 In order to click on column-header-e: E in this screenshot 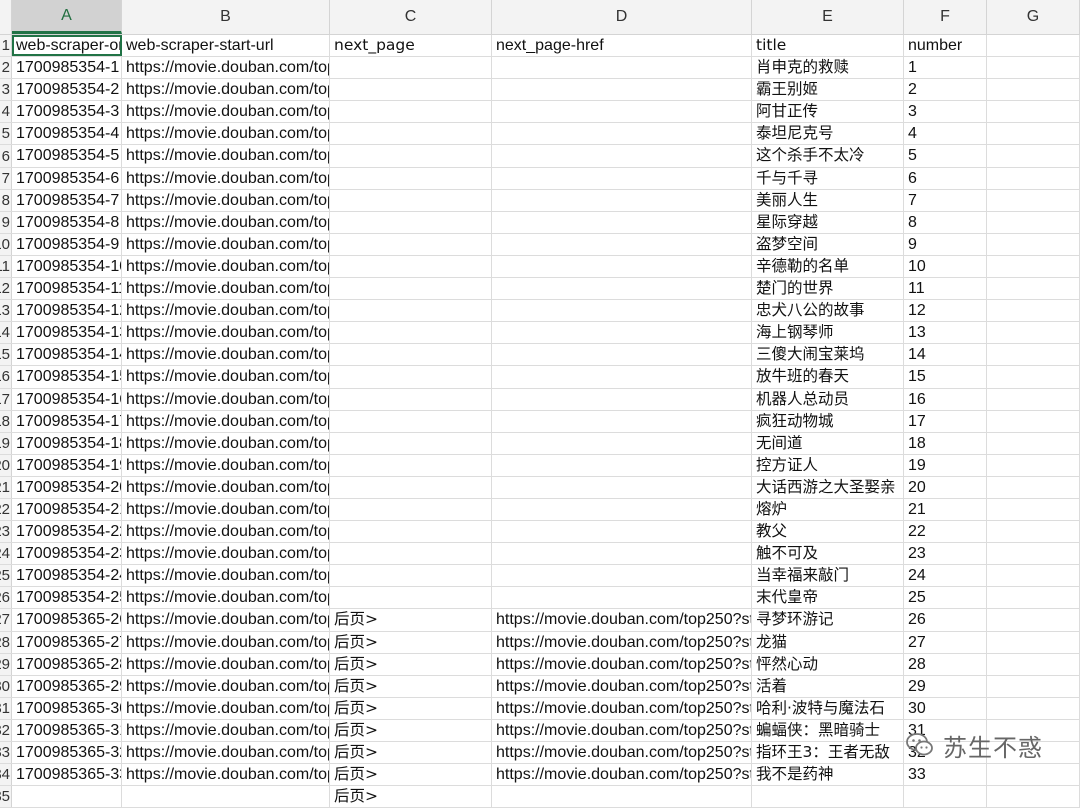, I will do `click(828, 17)`.